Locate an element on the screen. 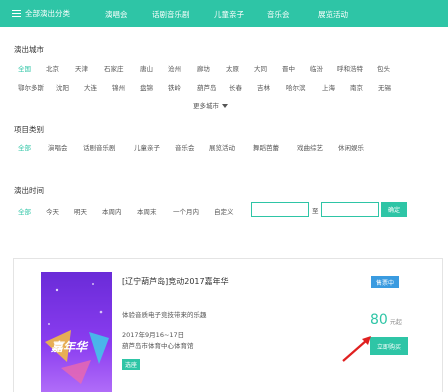 The height and width of the screenshot is (392, 448). category-option: 休闲娱乐 is located at coordinates (351, 147).